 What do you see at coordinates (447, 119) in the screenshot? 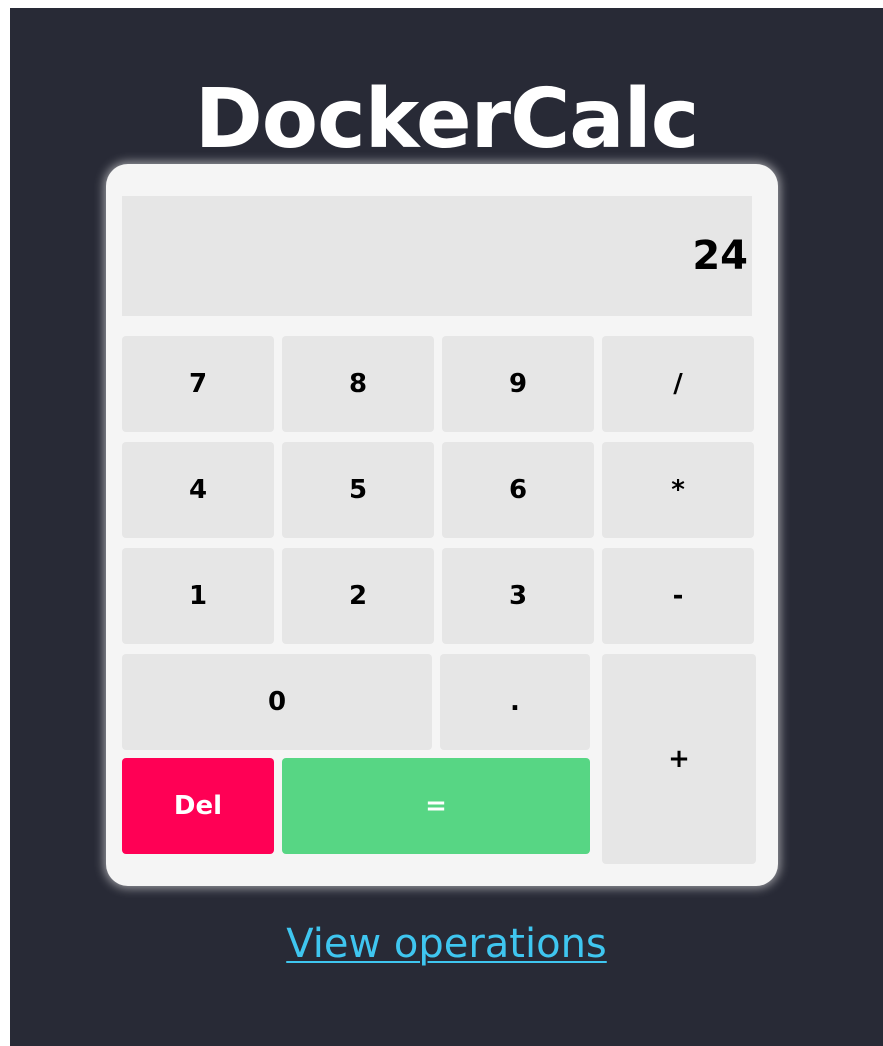
I see `app-title: DockerCalc` at bounding box center [447, 119].